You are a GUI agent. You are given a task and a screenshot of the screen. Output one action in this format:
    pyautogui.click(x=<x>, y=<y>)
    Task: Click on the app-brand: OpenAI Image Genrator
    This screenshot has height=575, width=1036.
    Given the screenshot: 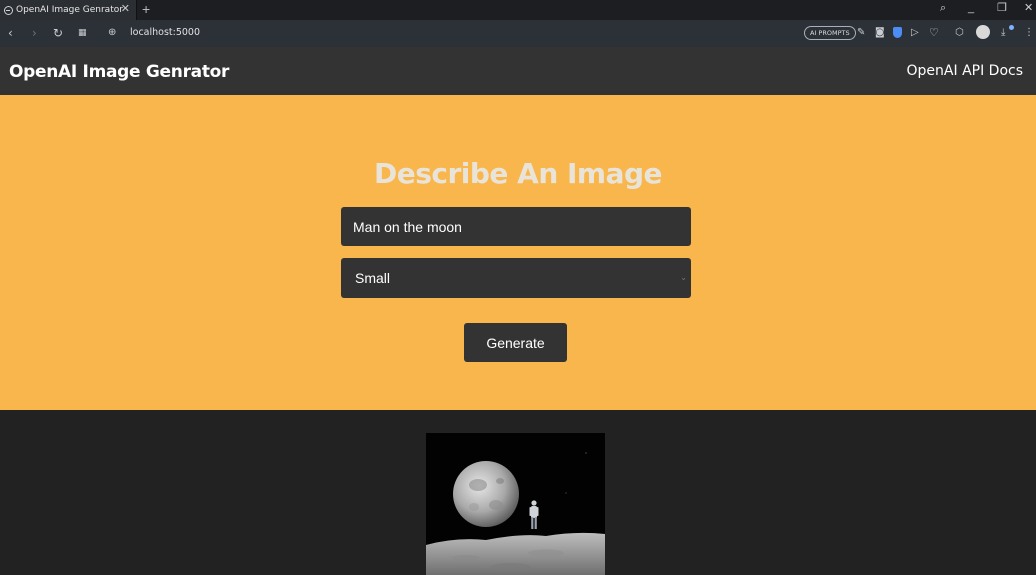 What is the action you would take?
    pyautogui.click(x=119, y=72)
    